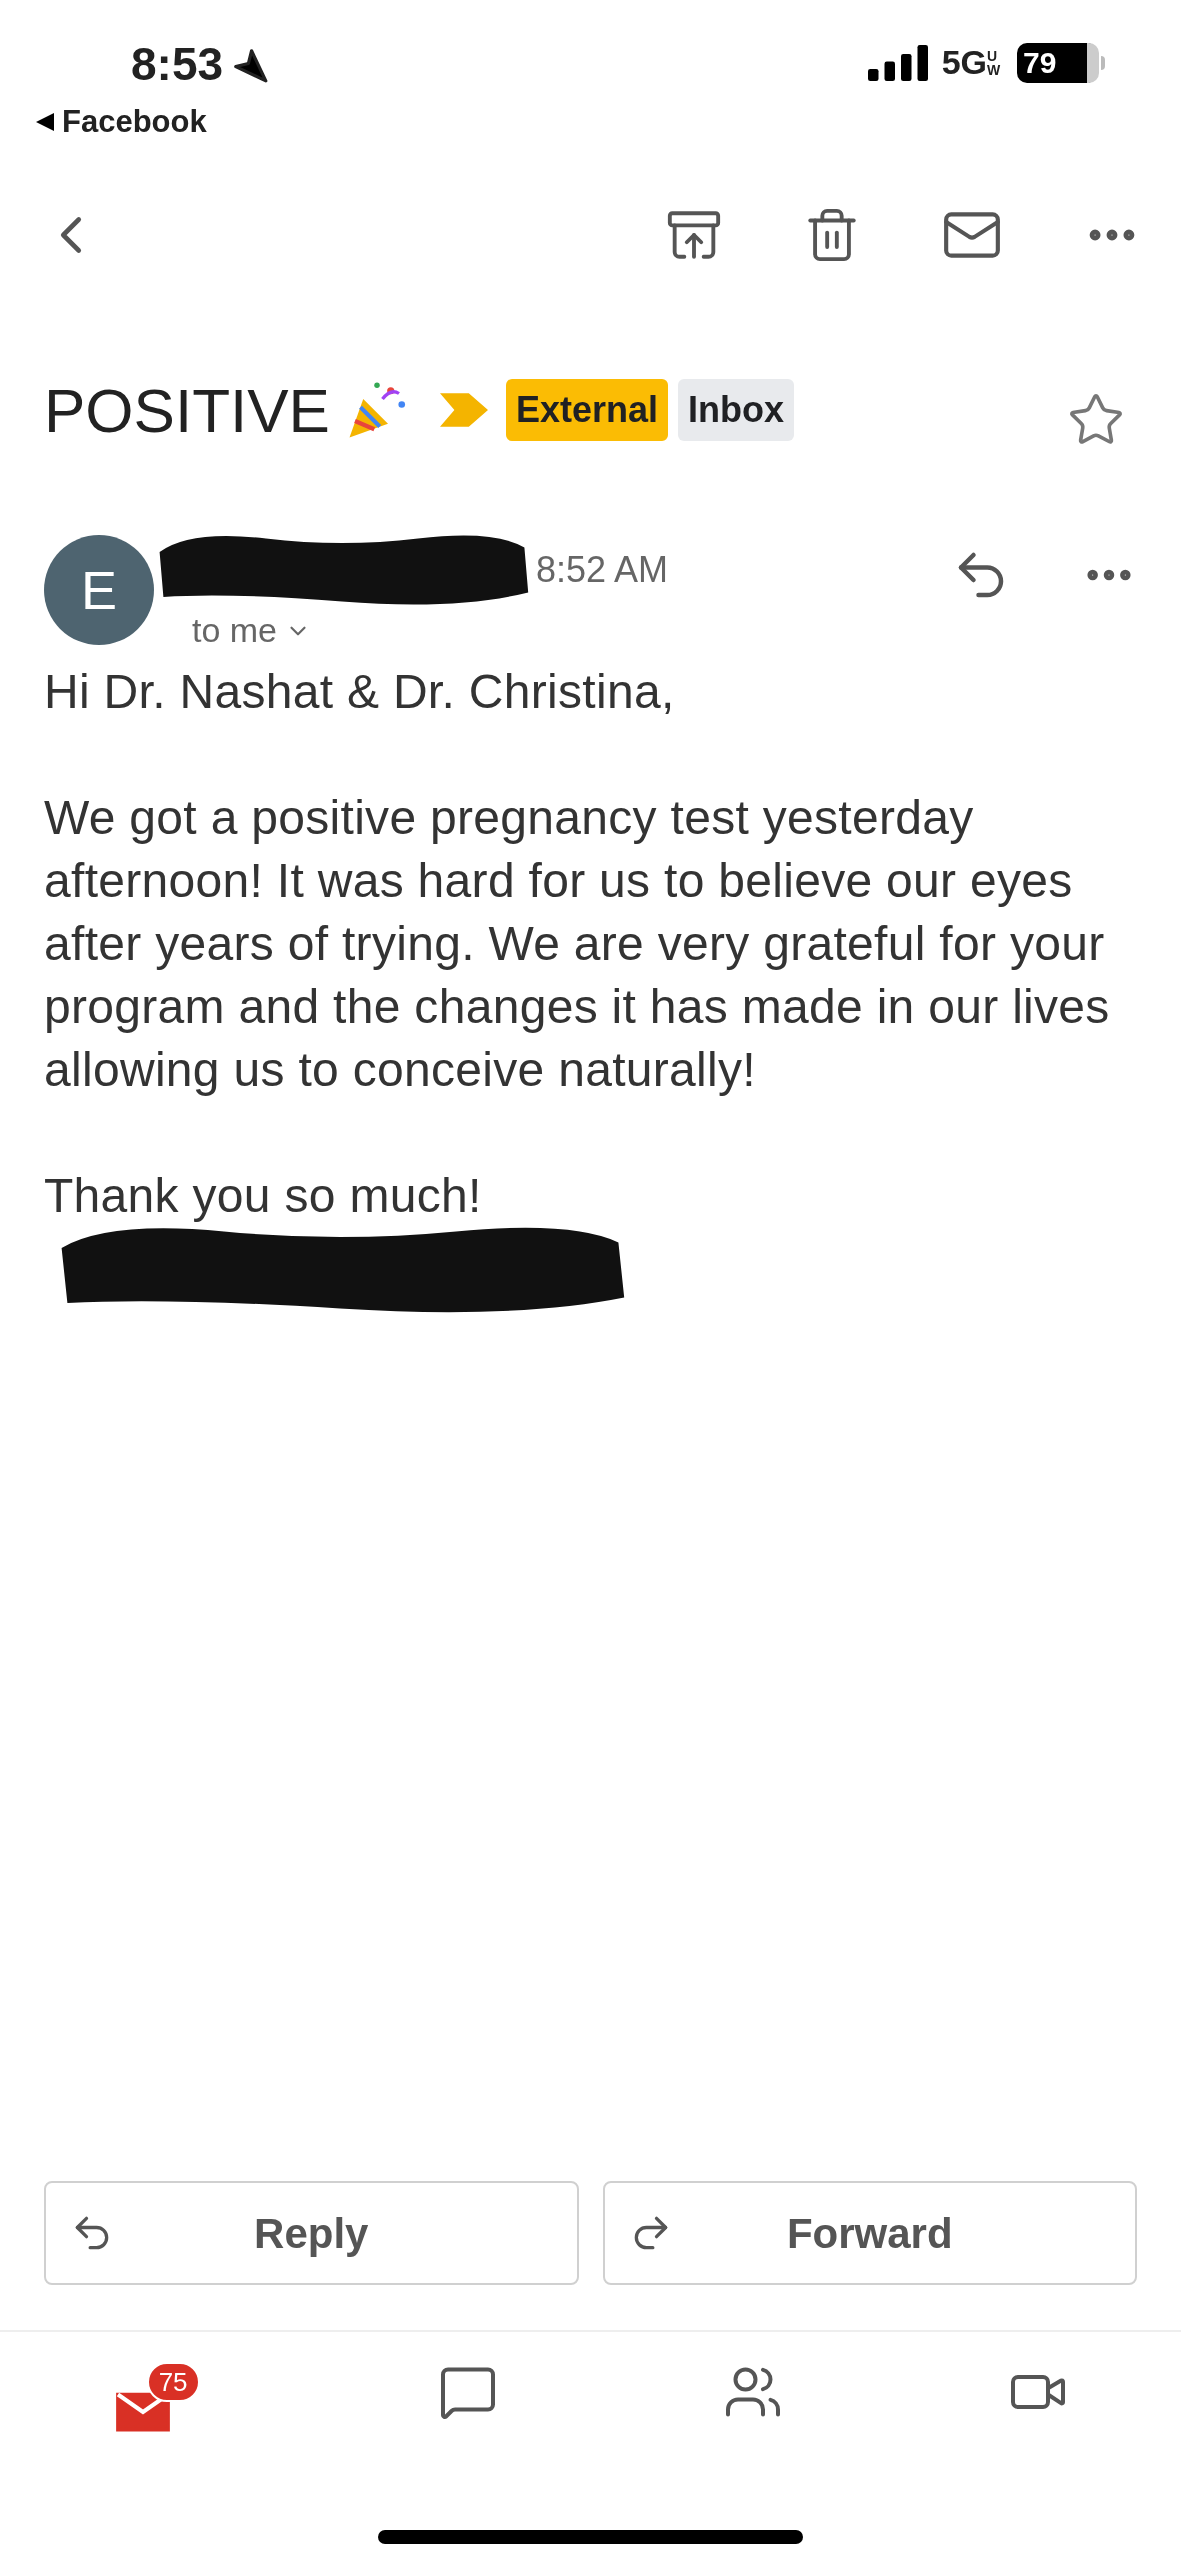 This screenshot has height=2560, width=1181. I want to click on label-chip: External, so click(587, 410).